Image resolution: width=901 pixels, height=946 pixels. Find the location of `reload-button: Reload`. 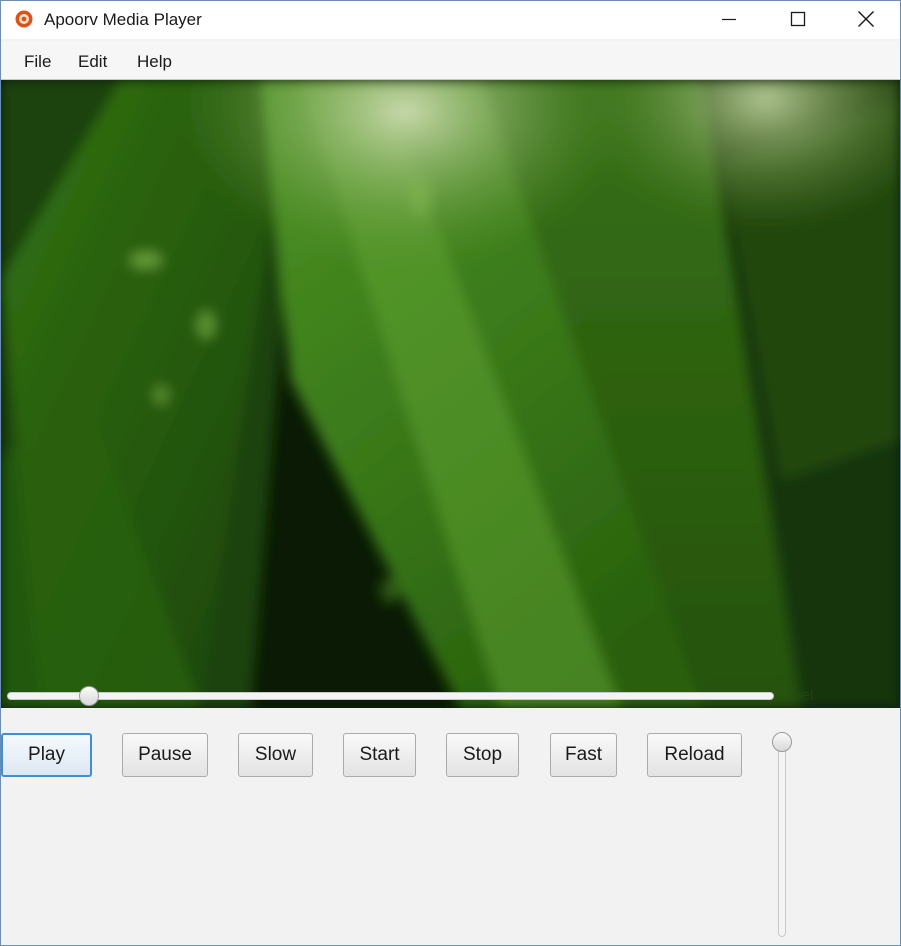

reload-button: Reload is located at coordinates (694, 755).